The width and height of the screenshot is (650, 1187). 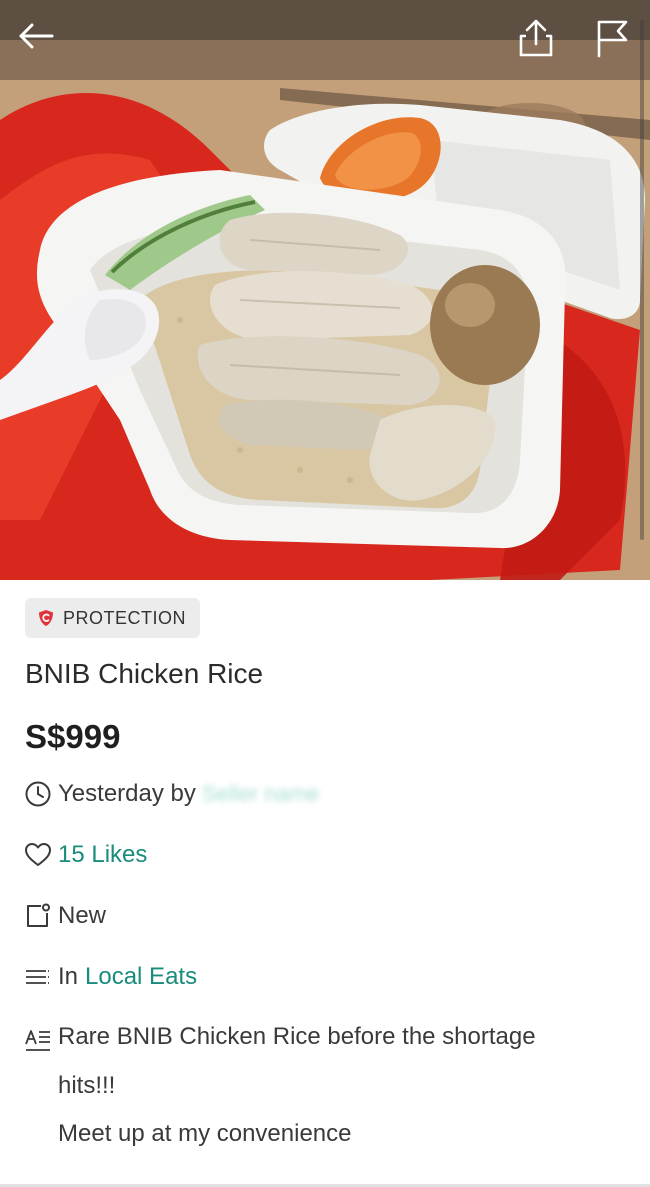 I want to click on scrollbar, so click(x=642, y=280).